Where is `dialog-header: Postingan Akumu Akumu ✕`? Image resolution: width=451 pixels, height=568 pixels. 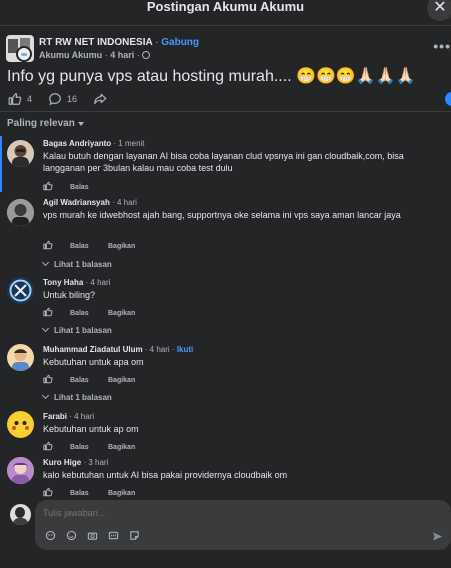
dialog-header: Postingan Akumu Akumu ✕ is located at coordinates (225, 13).